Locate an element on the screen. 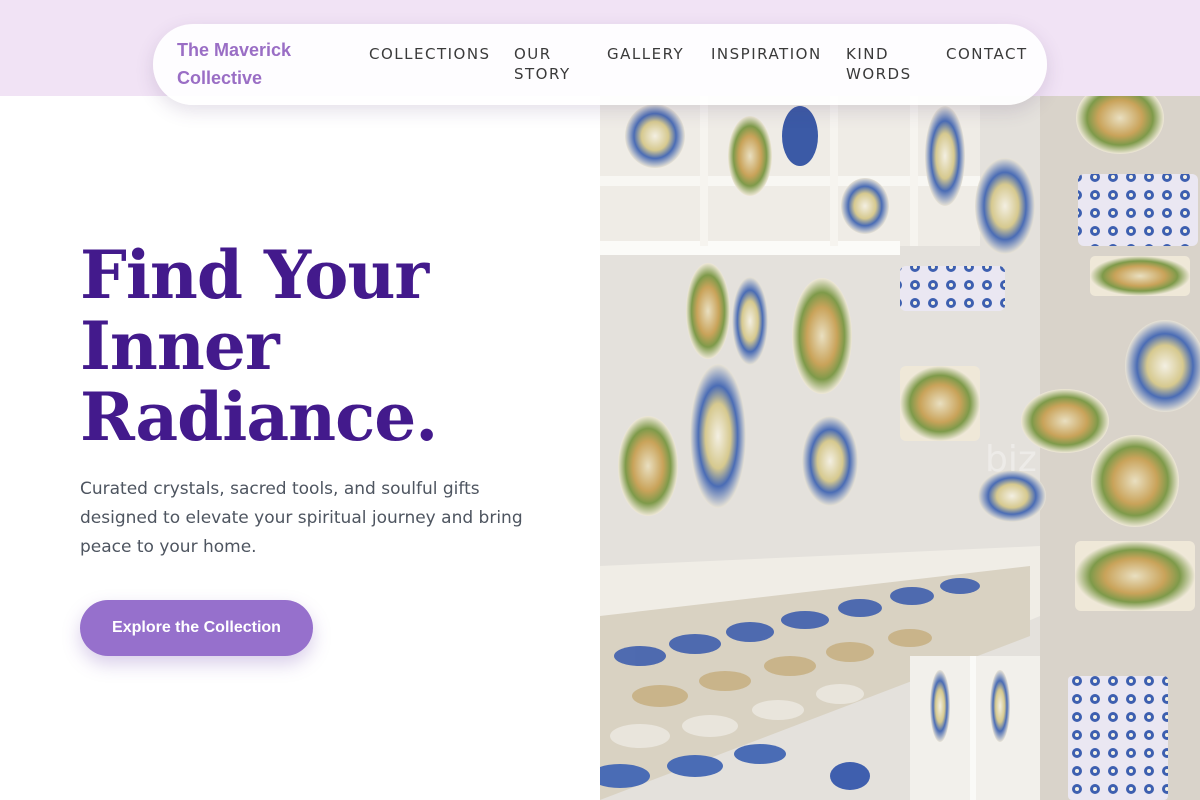  nav-link-gallery: GALLERY is located at coordinates (647, 54).